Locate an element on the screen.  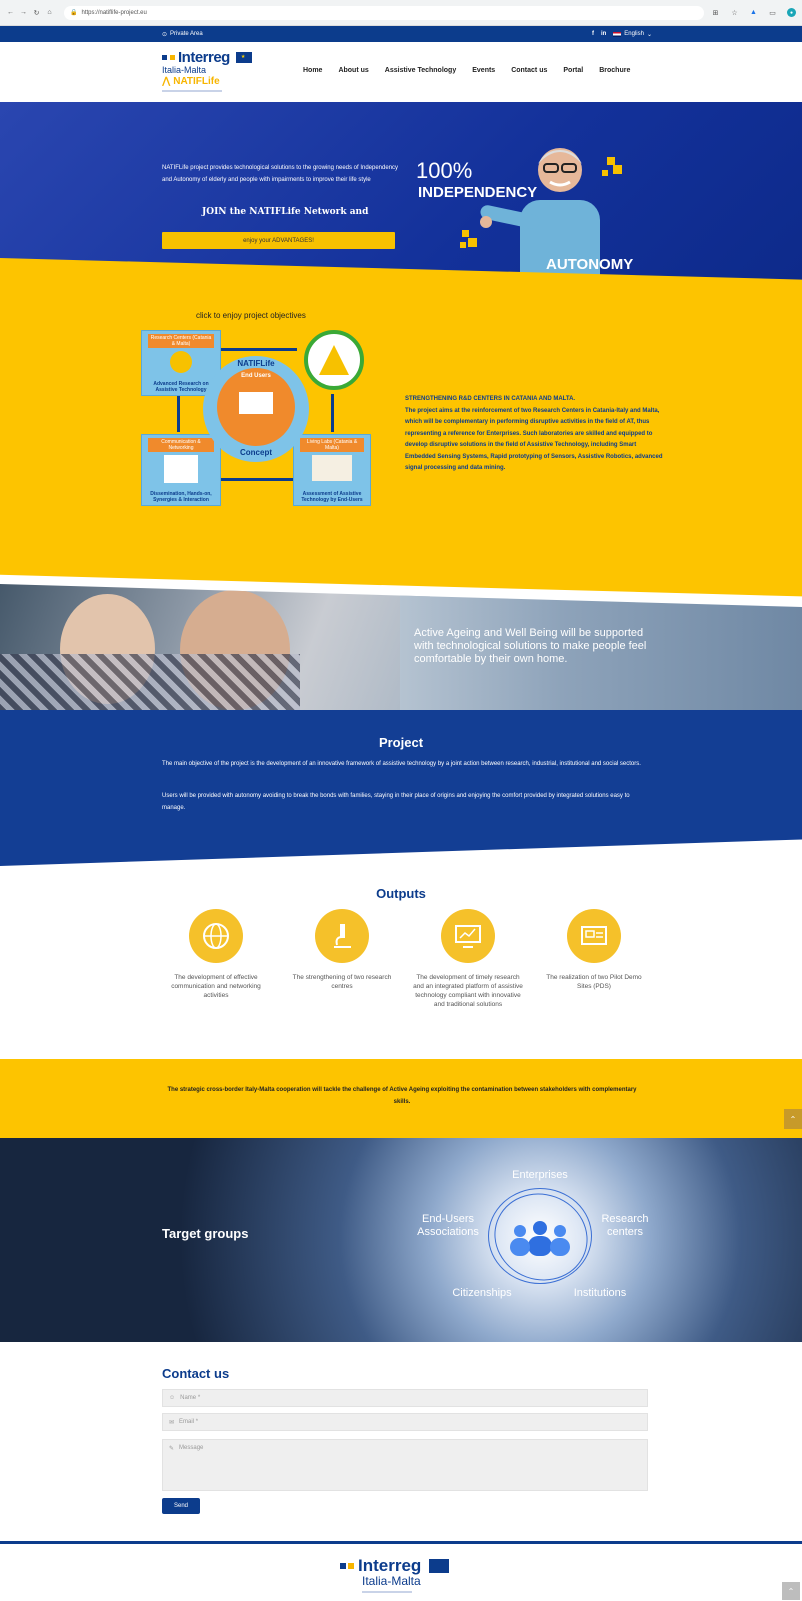
home-icon: ⌂ is located at coordinates (49, 12).